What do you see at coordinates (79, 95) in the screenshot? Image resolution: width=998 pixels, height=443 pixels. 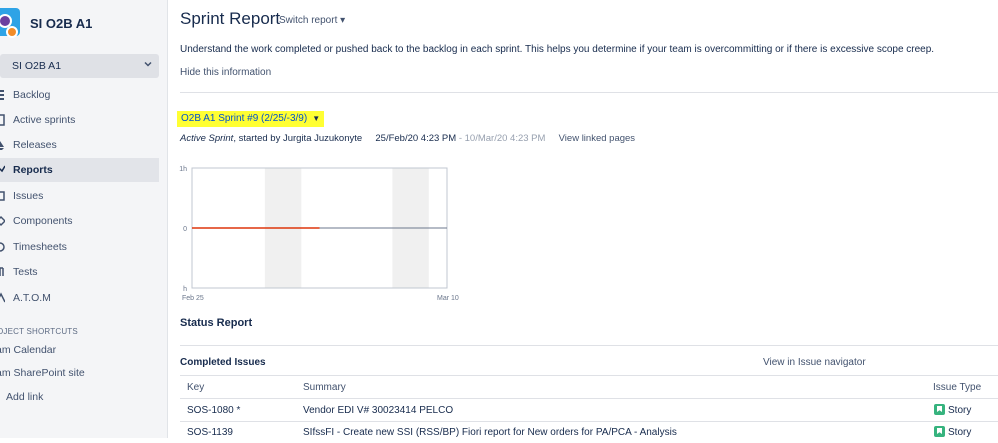 I see `sidebar-item-backlog: Backlog` at bounding box center [79, 95].